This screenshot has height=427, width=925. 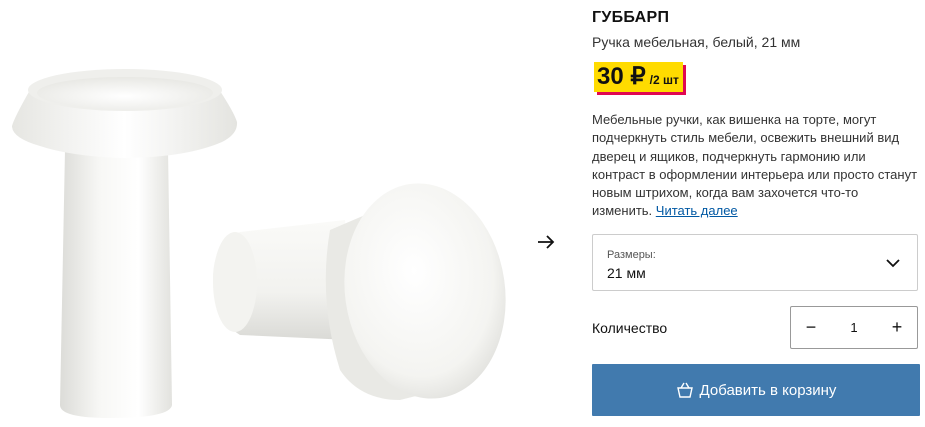 I want to click on quantity-value: 1, so click(x=853, y=327).